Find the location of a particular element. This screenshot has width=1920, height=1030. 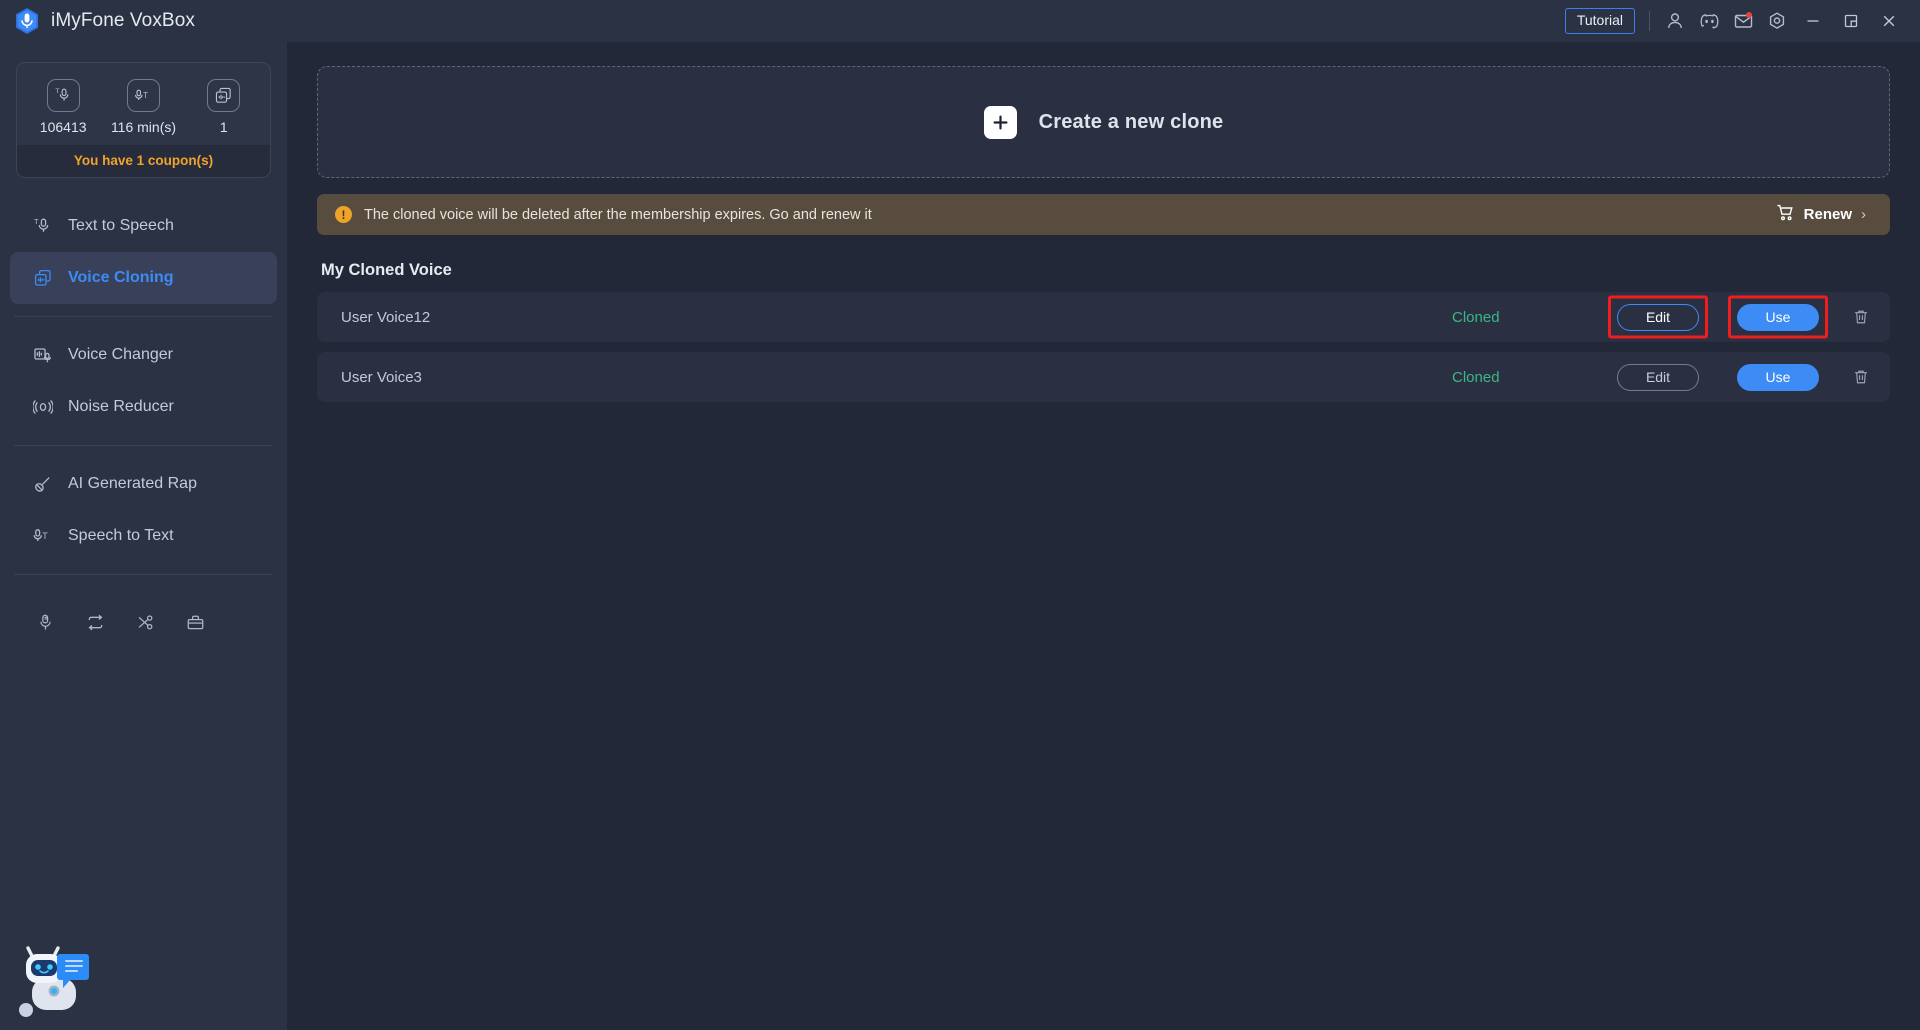

stat-speech-to-text: T 116 min(s) is located at coordinates (144, 107).